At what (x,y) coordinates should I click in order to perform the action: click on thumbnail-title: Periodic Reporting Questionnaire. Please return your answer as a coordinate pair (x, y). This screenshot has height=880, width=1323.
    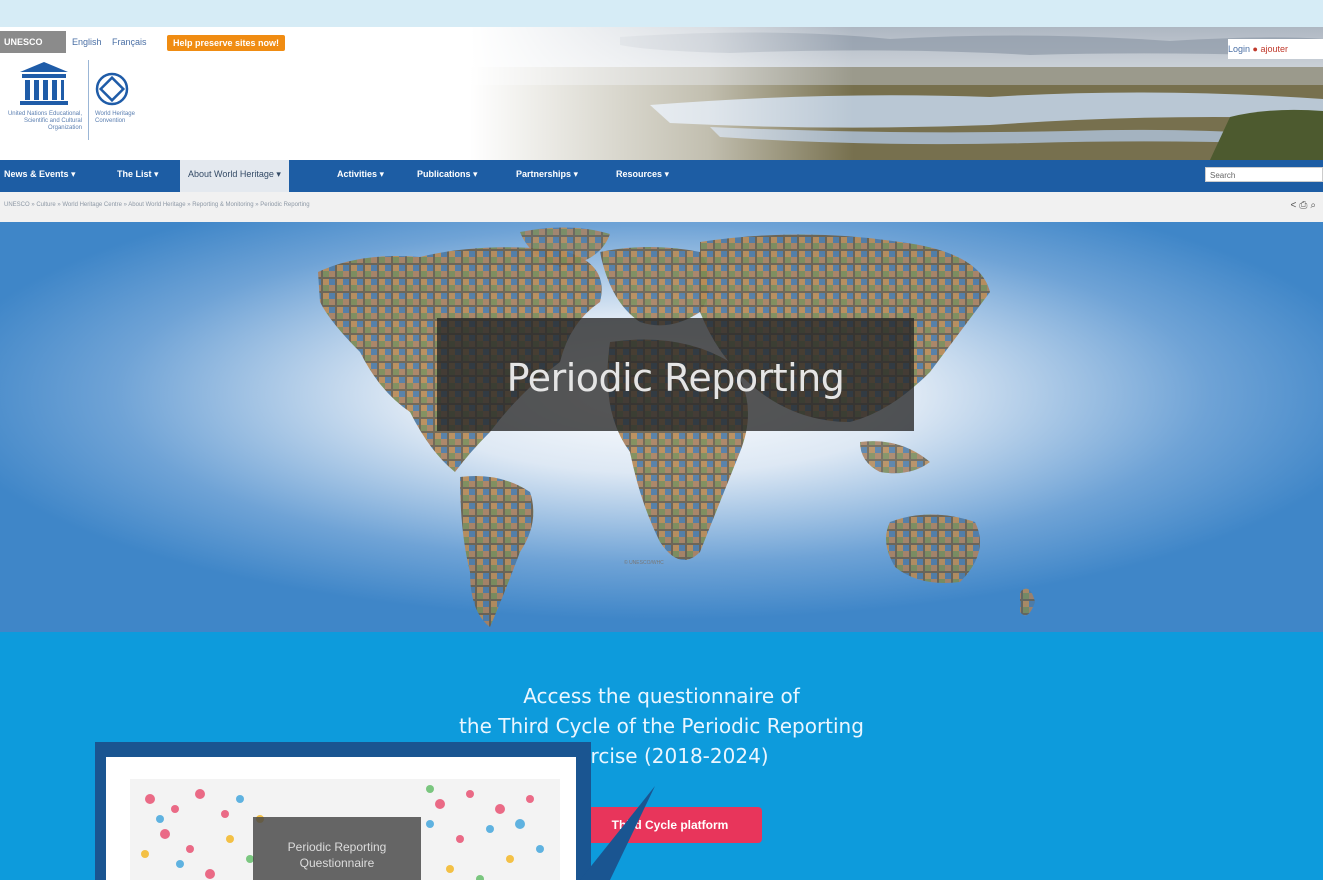
    Looking at the image, I should click on (337, 855).